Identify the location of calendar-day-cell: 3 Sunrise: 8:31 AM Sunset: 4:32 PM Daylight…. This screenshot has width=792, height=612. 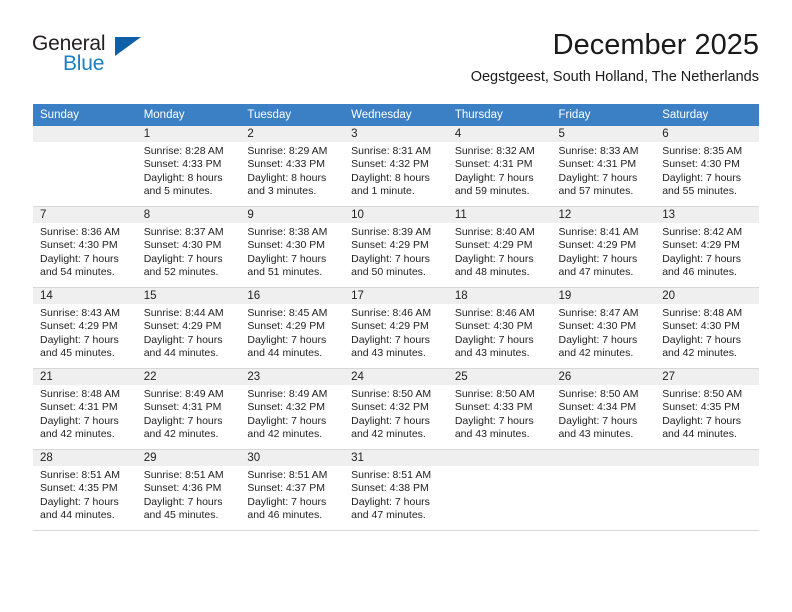
(396, 166).